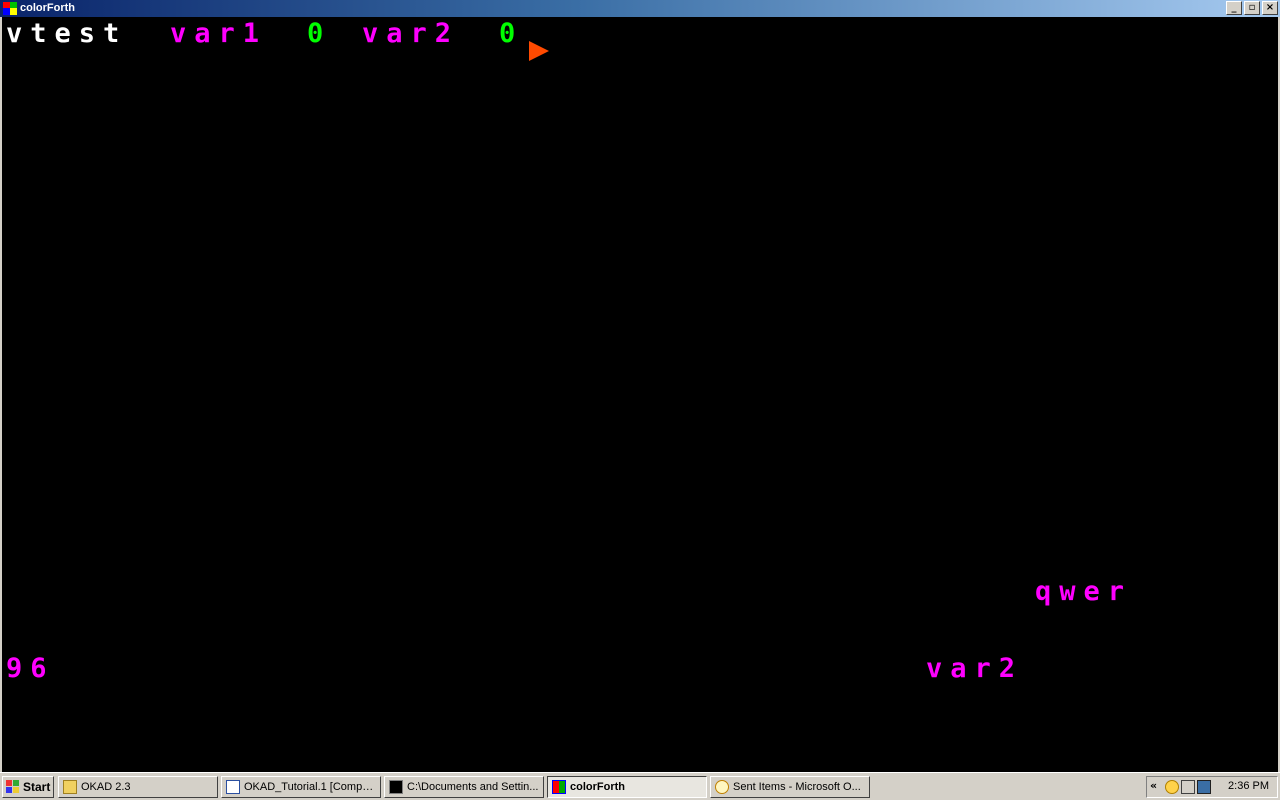  I want to click on word-document-icon, so click(233, 787).